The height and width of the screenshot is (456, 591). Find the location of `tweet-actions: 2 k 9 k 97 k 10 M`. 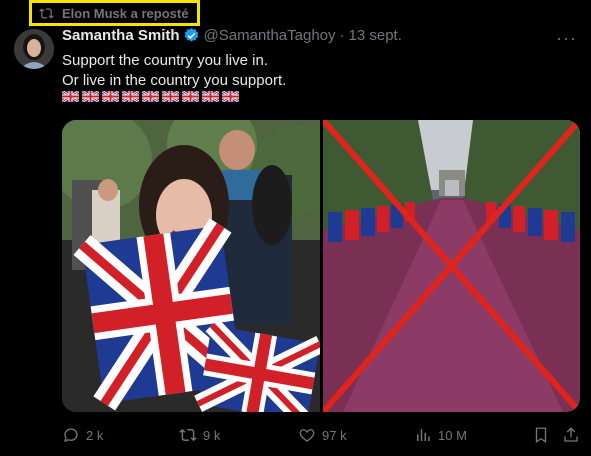

tweet-actions: 2 k 9 k 97 k 10 M is located at coordinates (321, 436).